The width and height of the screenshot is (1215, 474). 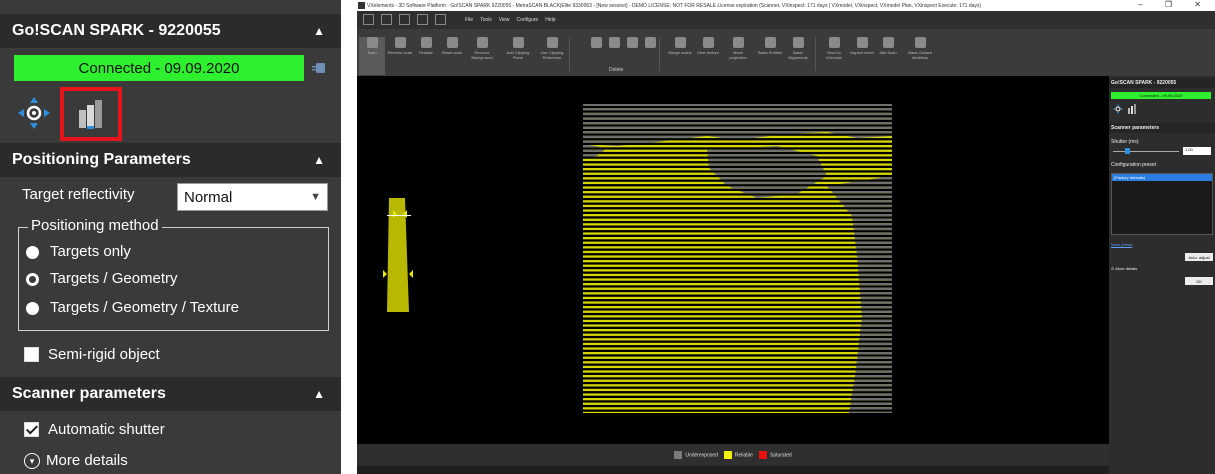 What do you see at coordinates (770, 46) in the screenshot?
I see `ribbon-basic-entities-button: Basic Entities` at bounding box center [770, 46].